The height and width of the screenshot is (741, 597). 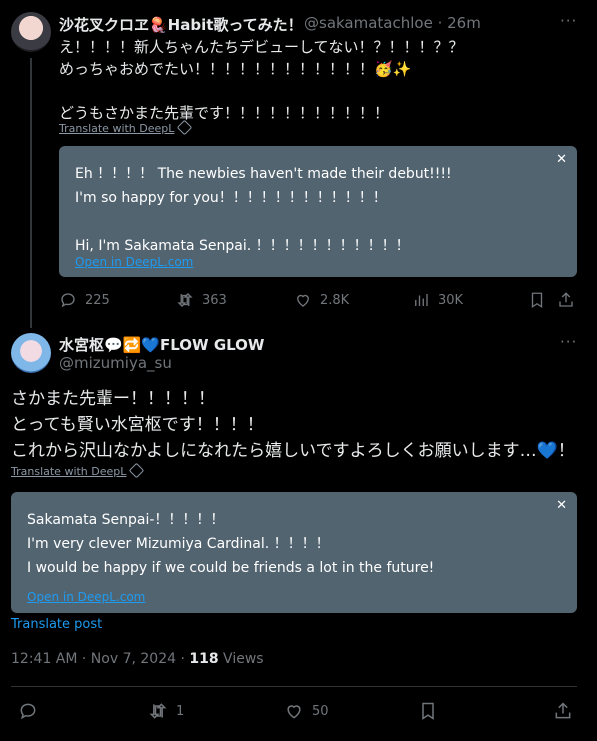 What do you see at coordinates (241, 659) in the screenshot?
I see `views-label: Views` at bounding box center [241, 659].